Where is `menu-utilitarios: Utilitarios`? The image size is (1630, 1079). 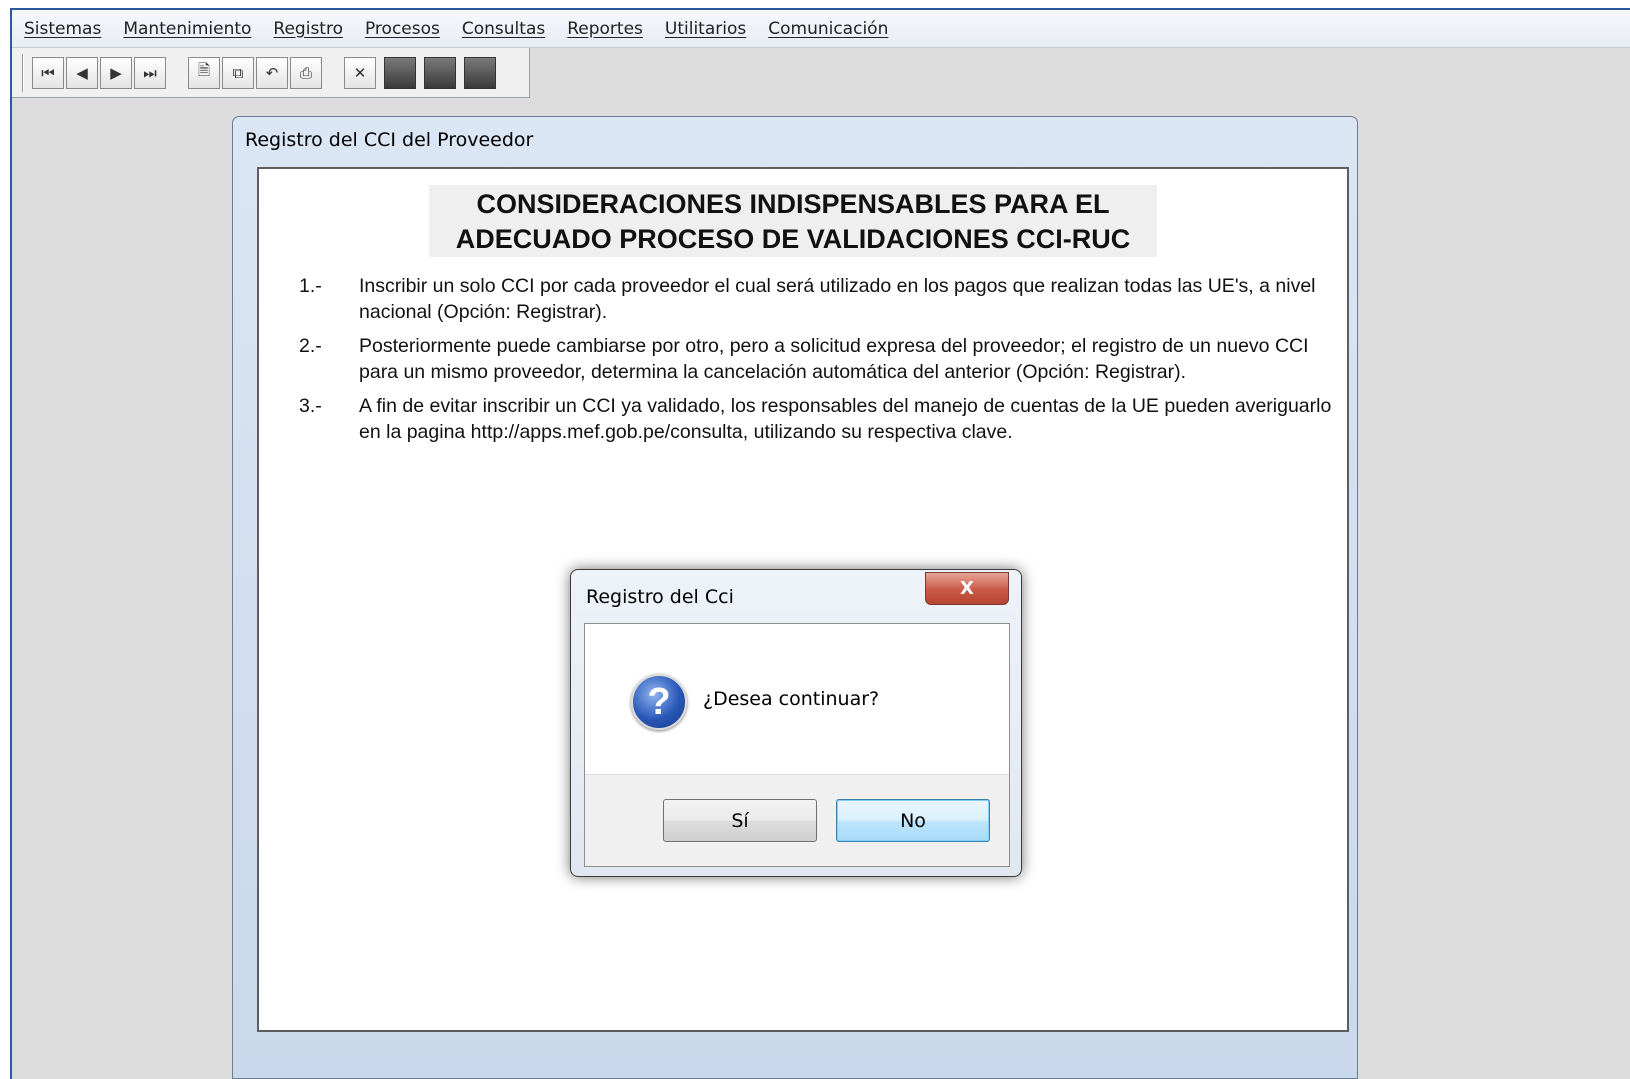
menu-utilitarios: Utilitarios is located at coordinates (705, 29).